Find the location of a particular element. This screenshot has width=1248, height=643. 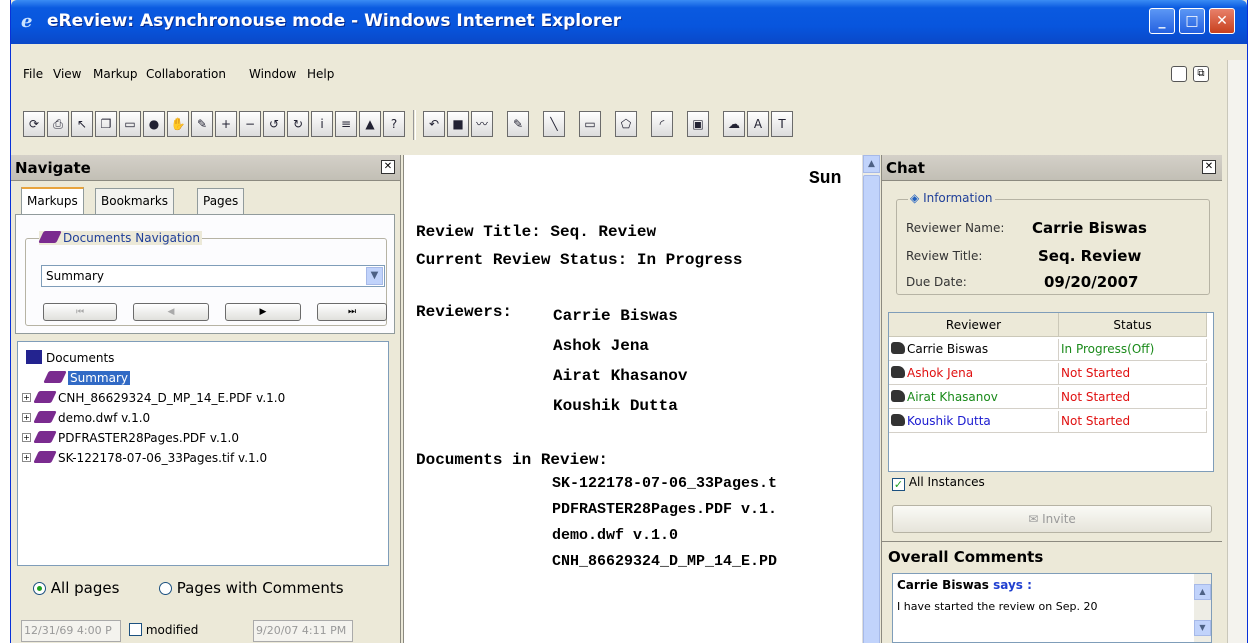

arc-icon: ◜ is located at coordinates (662, 124).